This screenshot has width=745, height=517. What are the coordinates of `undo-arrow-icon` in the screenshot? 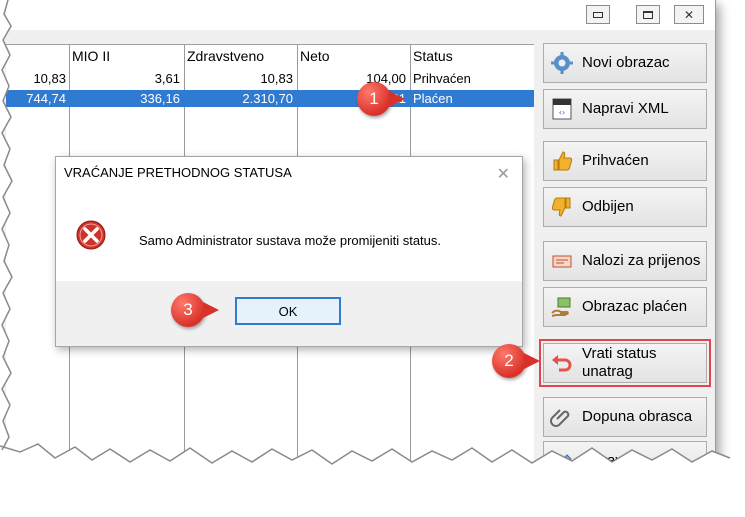 It's located at (562, 363).